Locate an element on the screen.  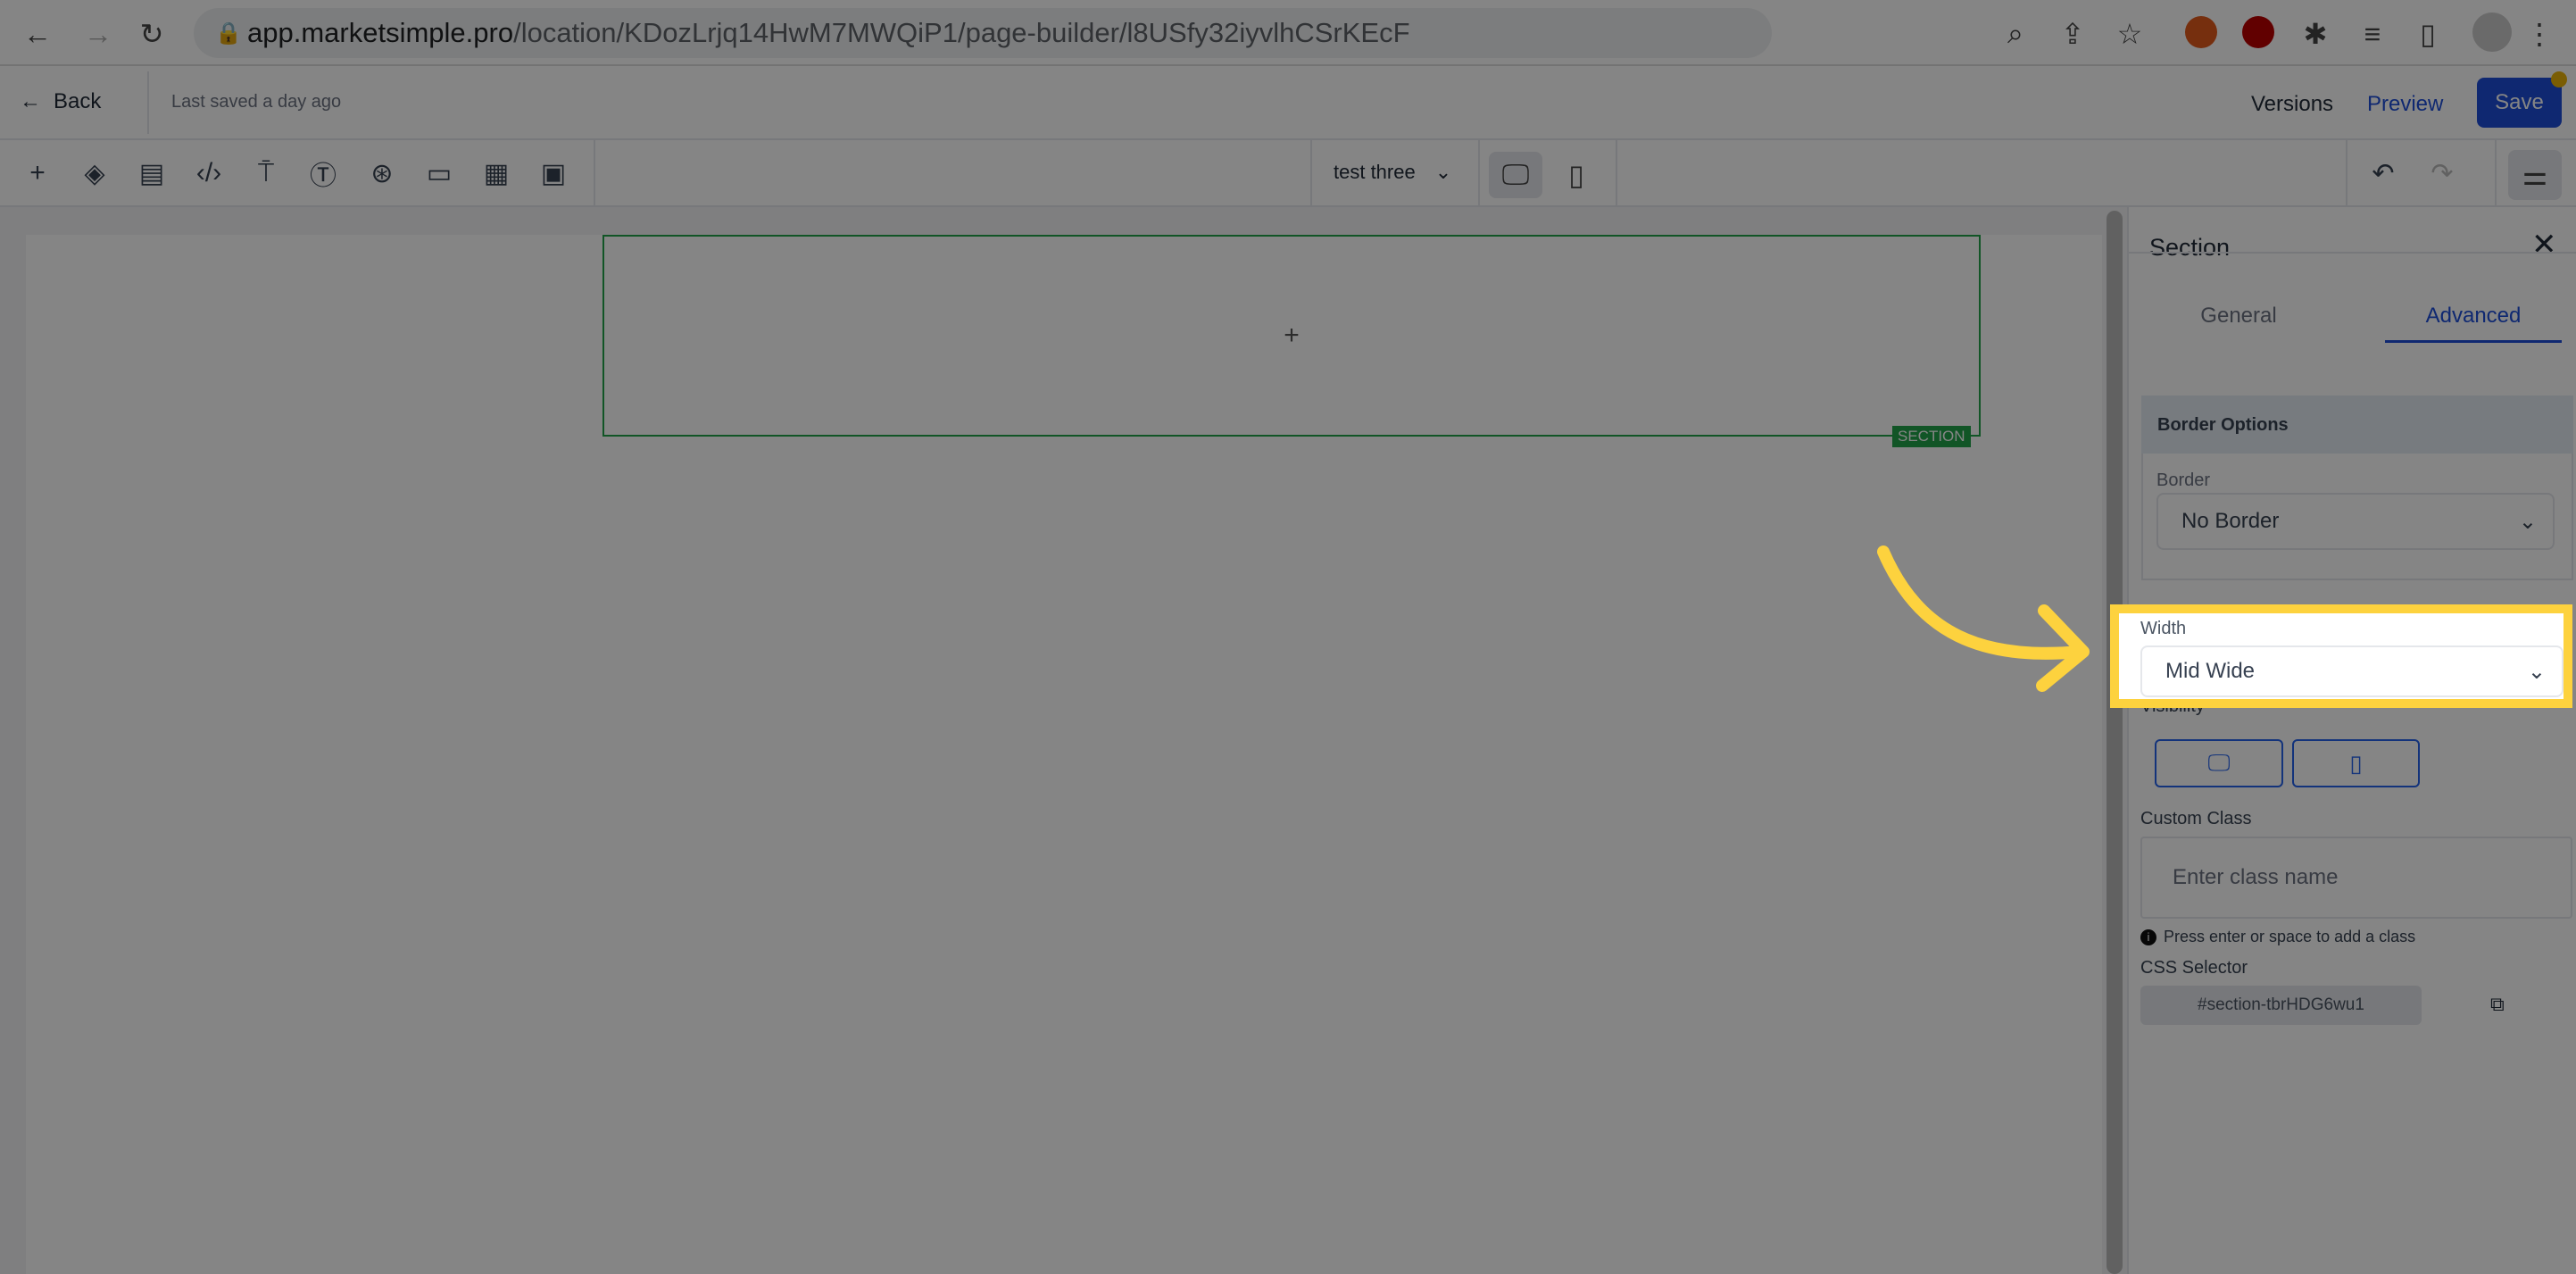
width-value: Mid Wide is located at coordinates (2210, 671).